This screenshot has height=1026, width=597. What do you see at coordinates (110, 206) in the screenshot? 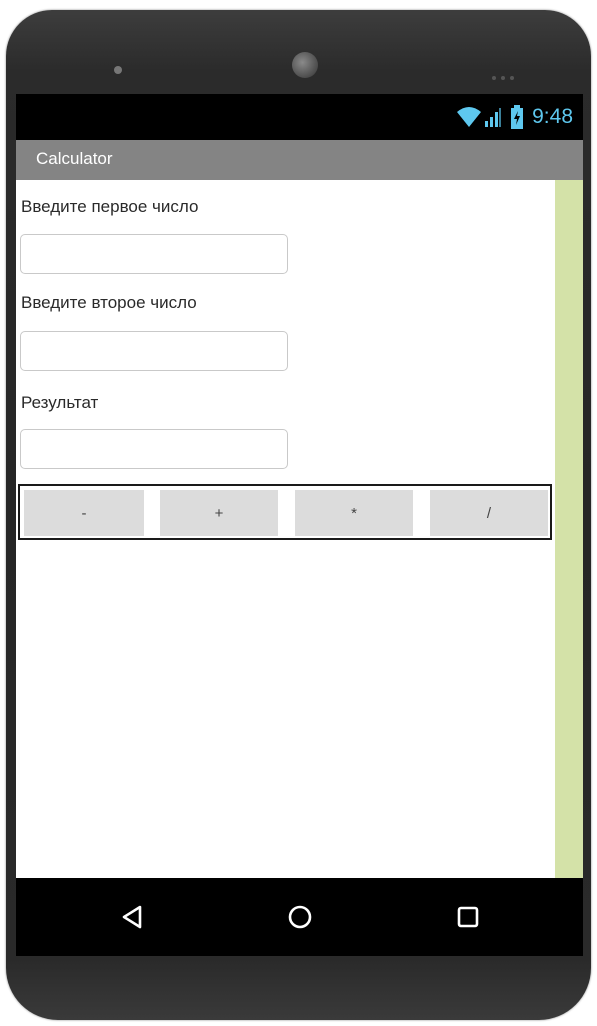
I see `first-number-label: Введите первое число` at bounding box center [110, 206].